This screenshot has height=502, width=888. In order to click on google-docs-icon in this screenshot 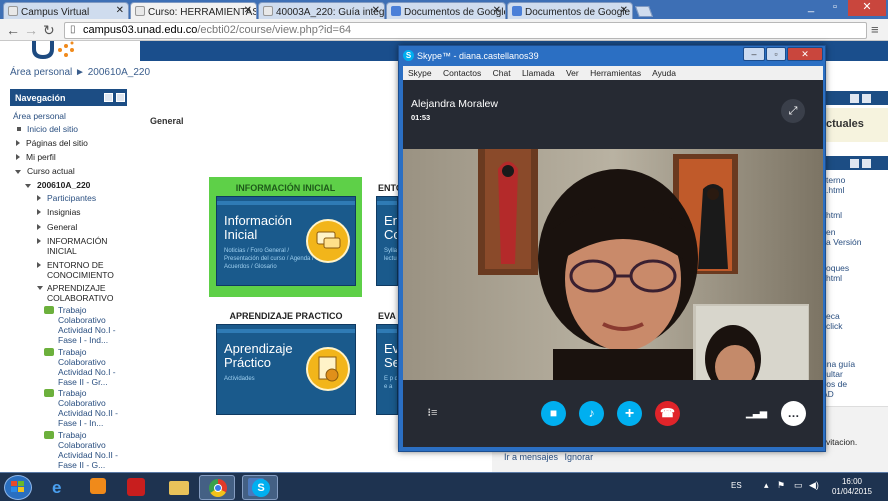, I will do `click(396, 11)`.